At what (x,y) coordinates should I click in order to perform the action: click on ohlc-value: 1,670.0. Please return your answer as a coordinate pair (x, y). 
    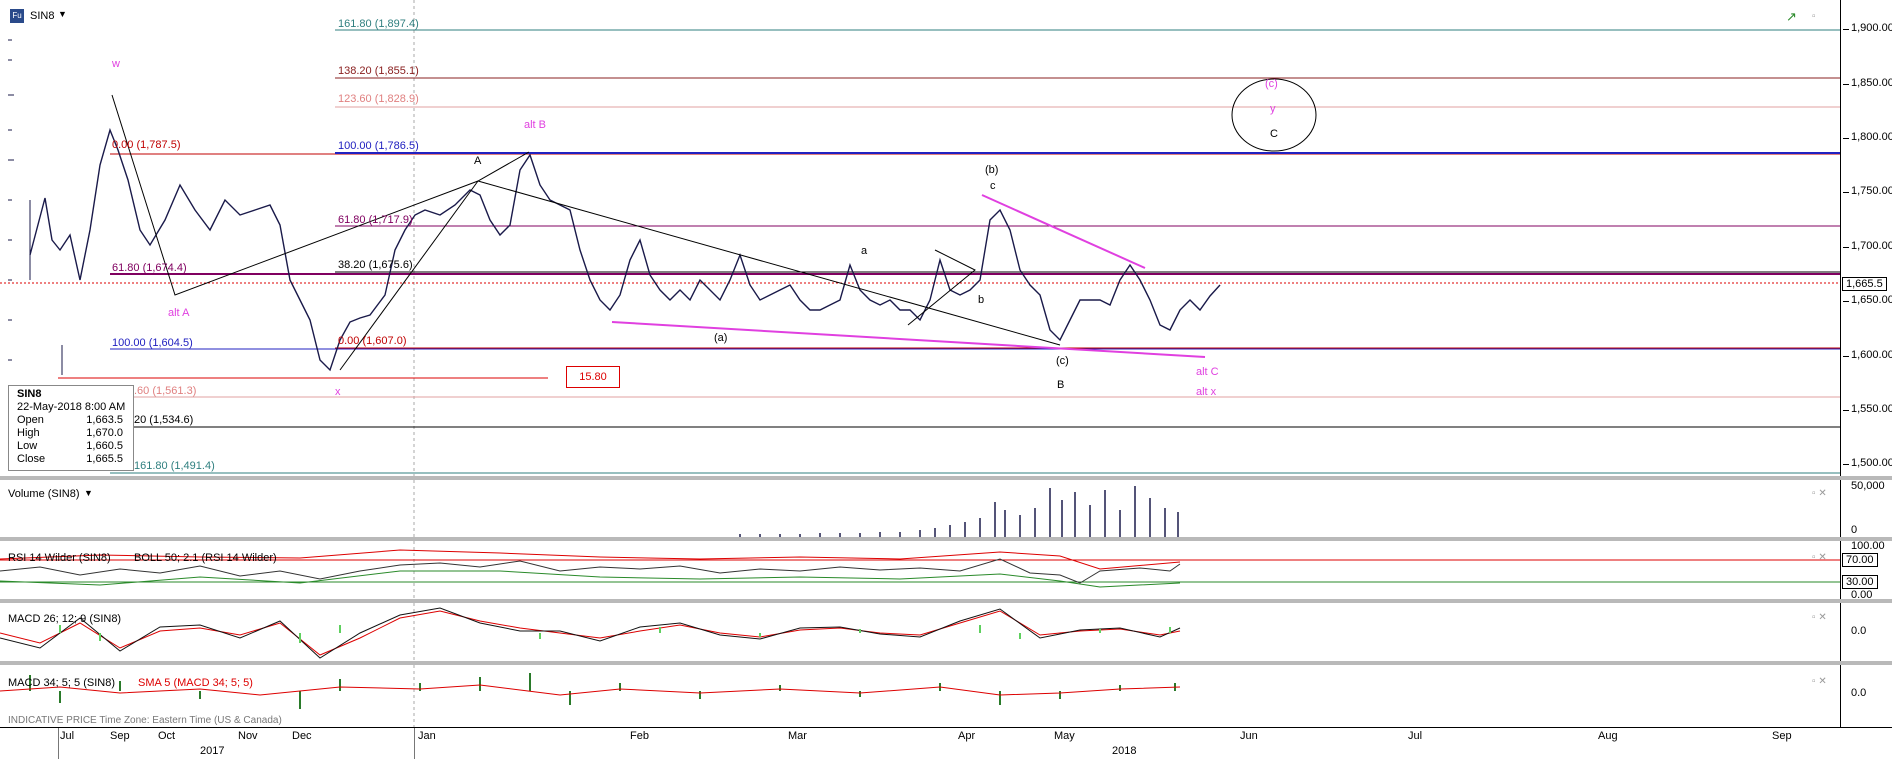
    Looking at the image, I should click on (104, 433).